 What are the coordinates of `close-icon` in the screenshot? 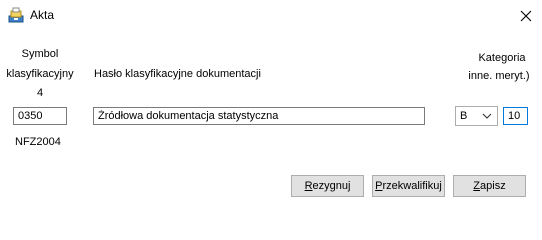 It's located at (526, 16).